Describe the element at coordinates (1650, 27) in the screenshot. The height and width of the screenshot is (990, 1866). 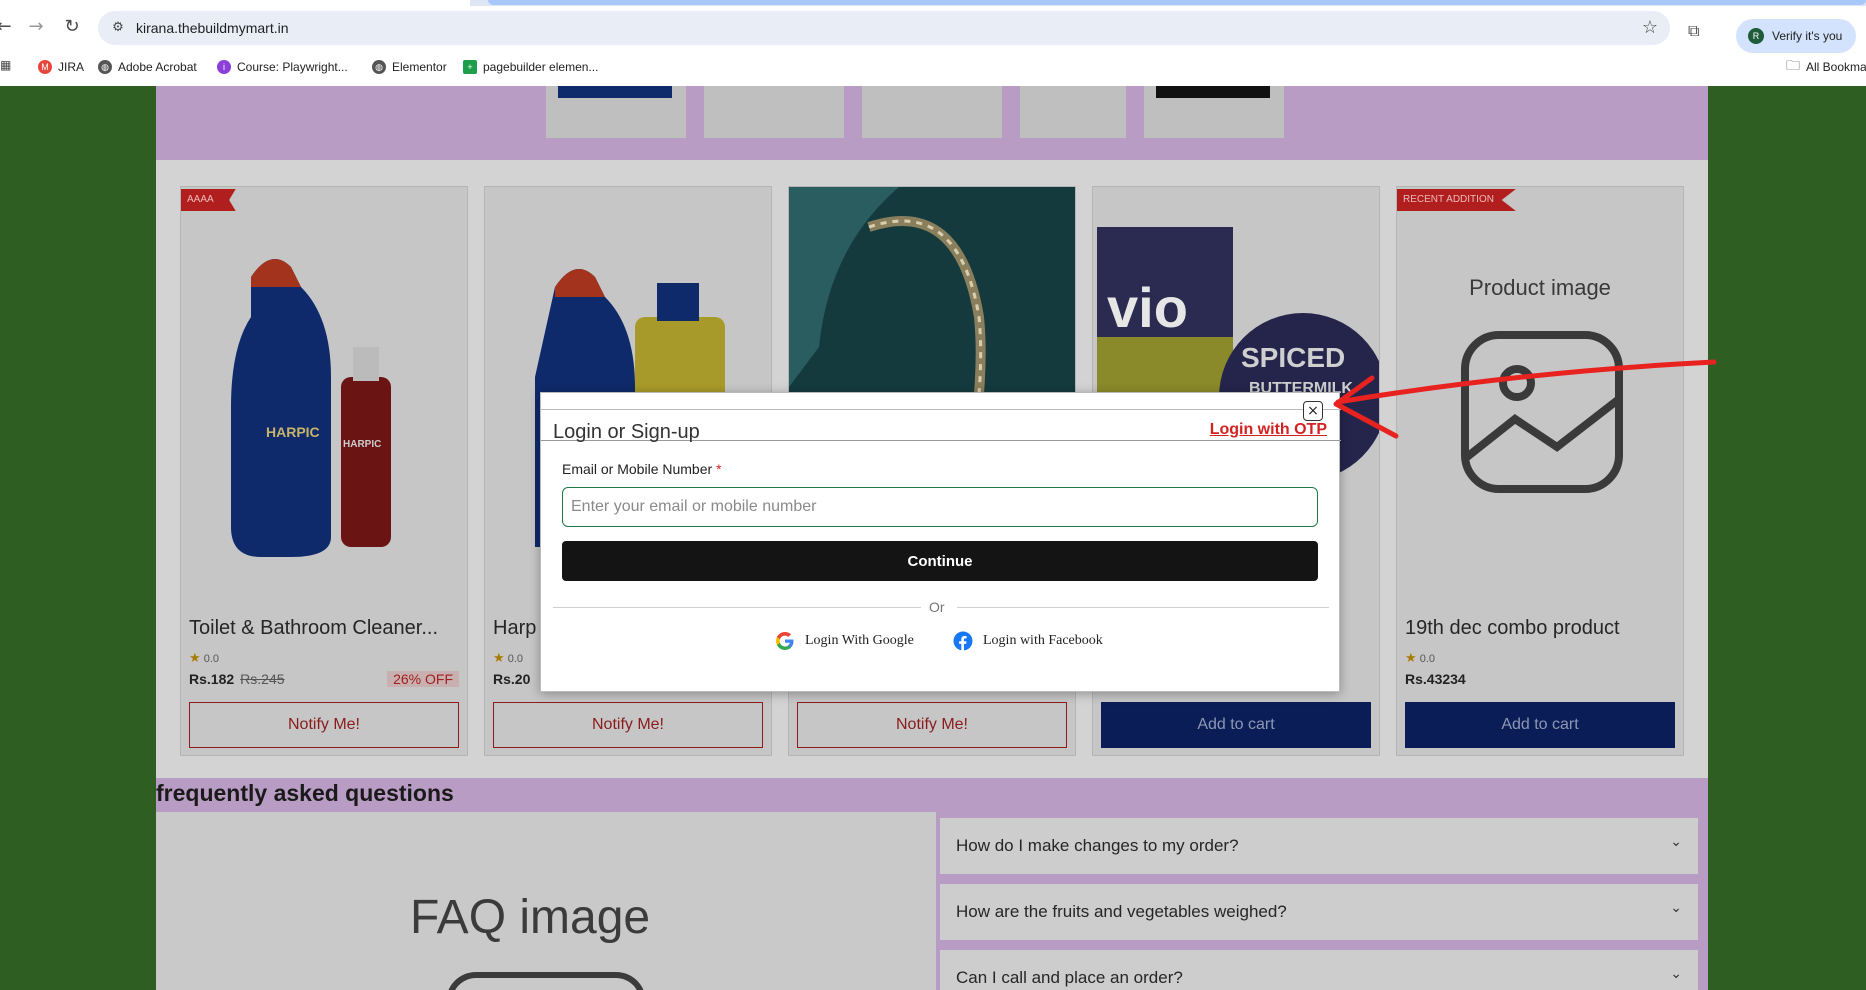
I see `bookmark-star-icon: ☆` at that location.